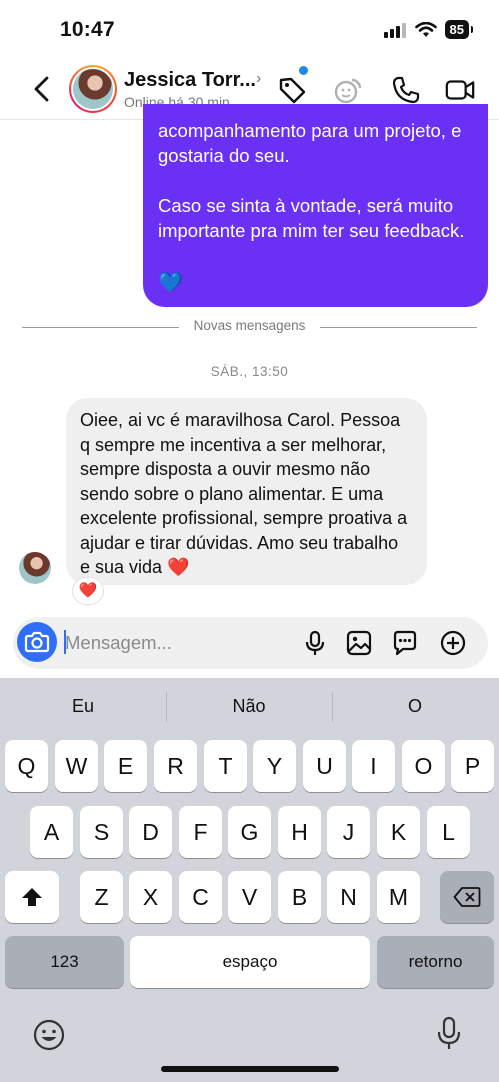  Describe the element at coordinates (324, 766) in the screenshot. I see `key-u: U` at that location.